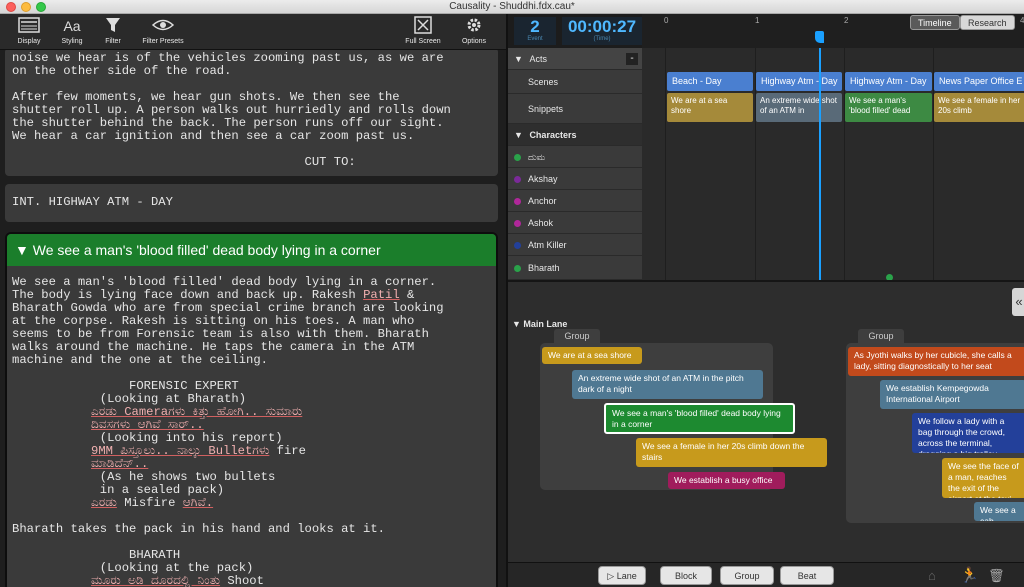 The height and width of the screenshot is (587, 1024). Describe the element at coordinates (969, 575) in the screenshot. I see `runner-icon: 🏃` at that location.